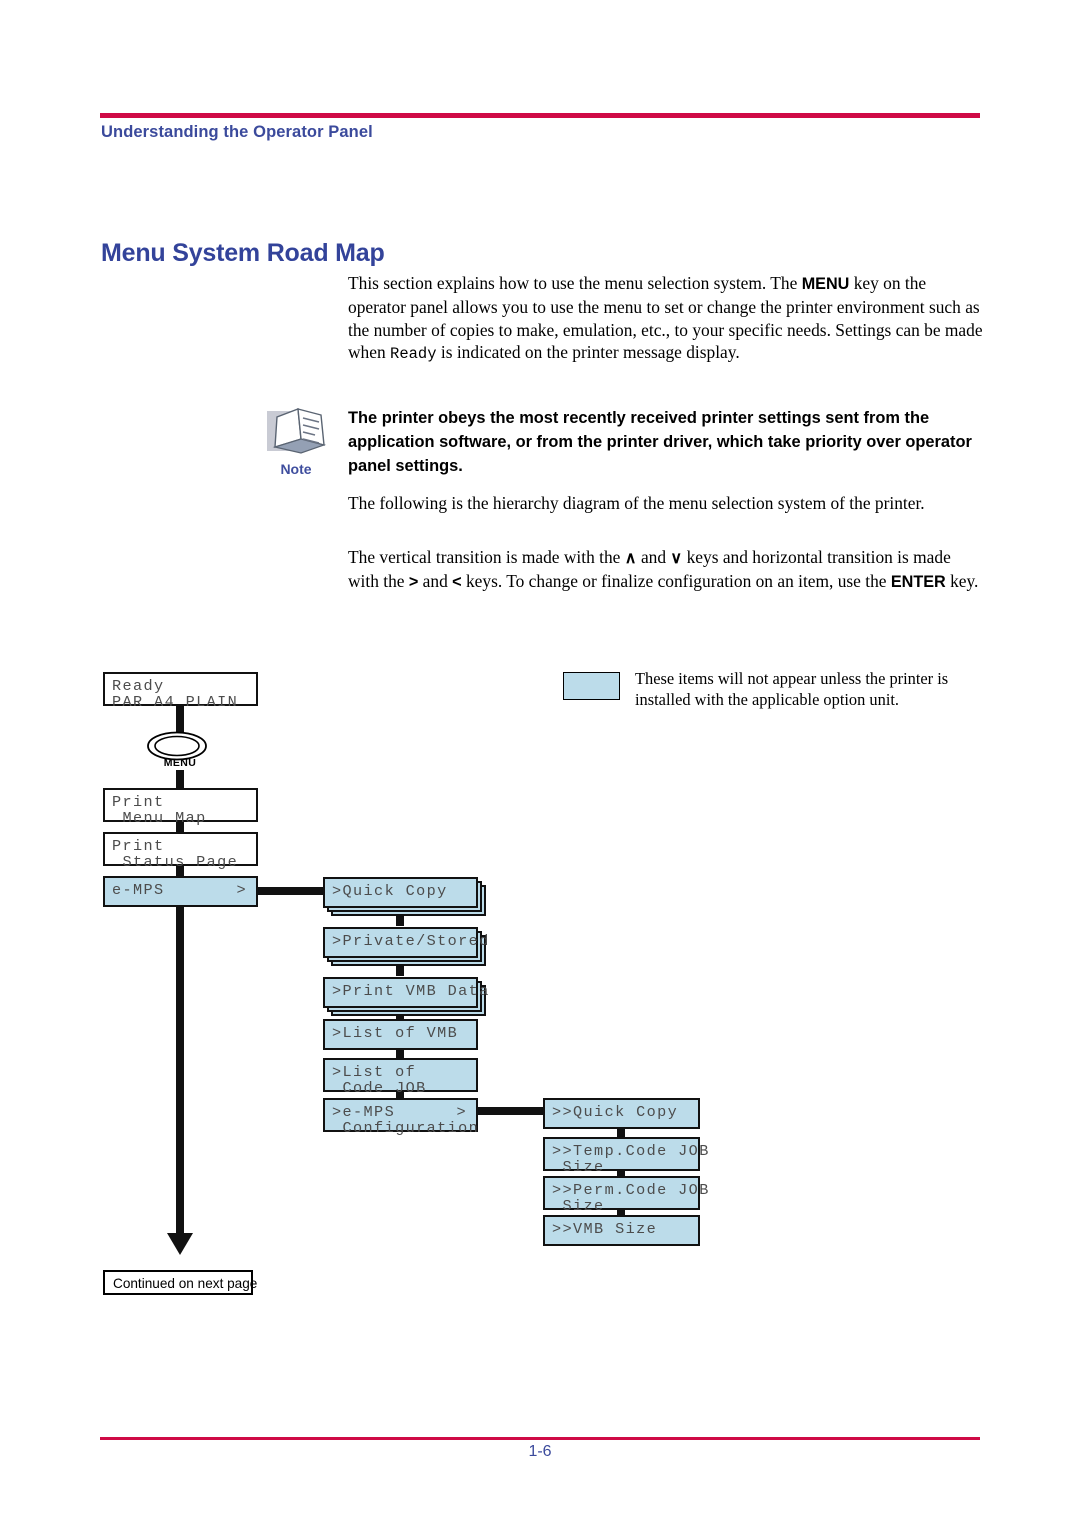 Image resolution: width=1080 pixels, height=1528 pixels. I want to click on lcd-box-print-vmb-data: >Print VMB Data, so click(405, 992).